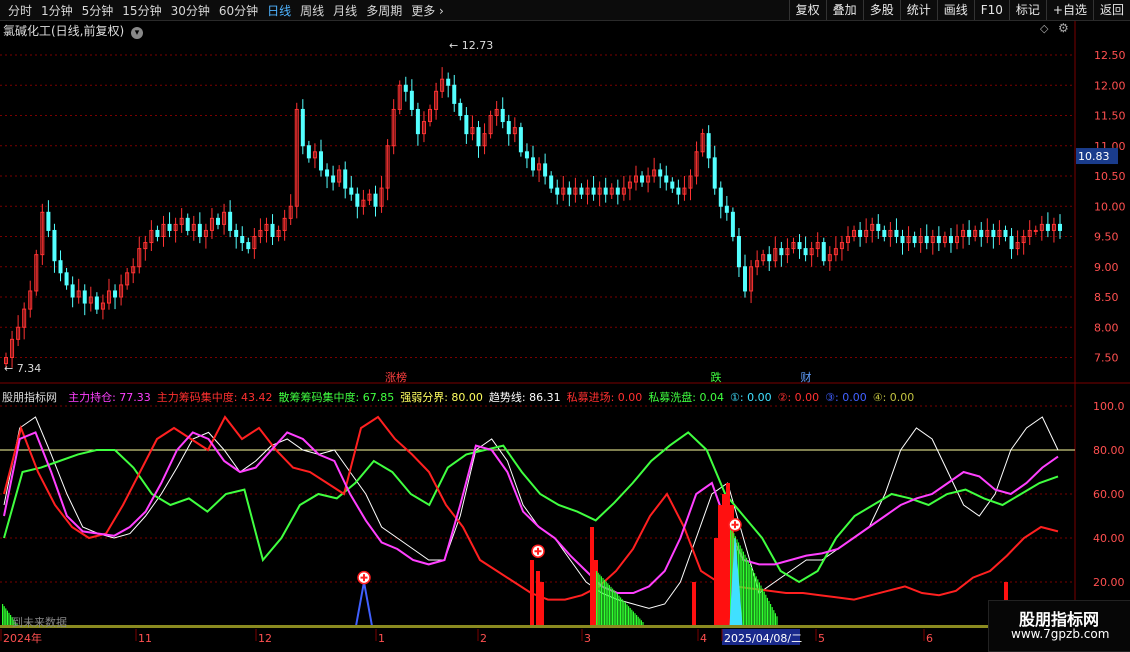 This screenshot has height=652, width=1130. What do you see at coordinates (524, 397) in the screenshot?
I see `legend-item-4: 趋势线: 86.31` at bounding box center [524, 397].